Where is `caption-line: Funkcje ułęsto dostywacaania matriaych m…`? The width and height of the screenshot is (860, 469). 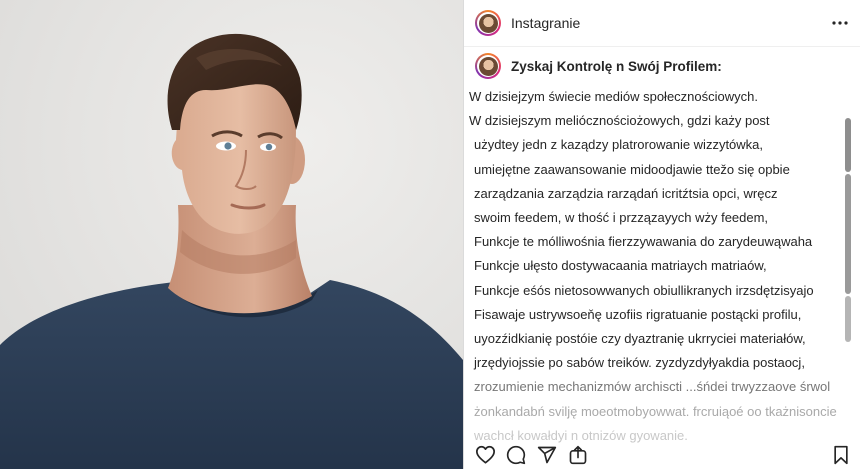 caption-line: Funkcje ułęsto dostywacaania matriaych m… is located at coordinates (620, 266).